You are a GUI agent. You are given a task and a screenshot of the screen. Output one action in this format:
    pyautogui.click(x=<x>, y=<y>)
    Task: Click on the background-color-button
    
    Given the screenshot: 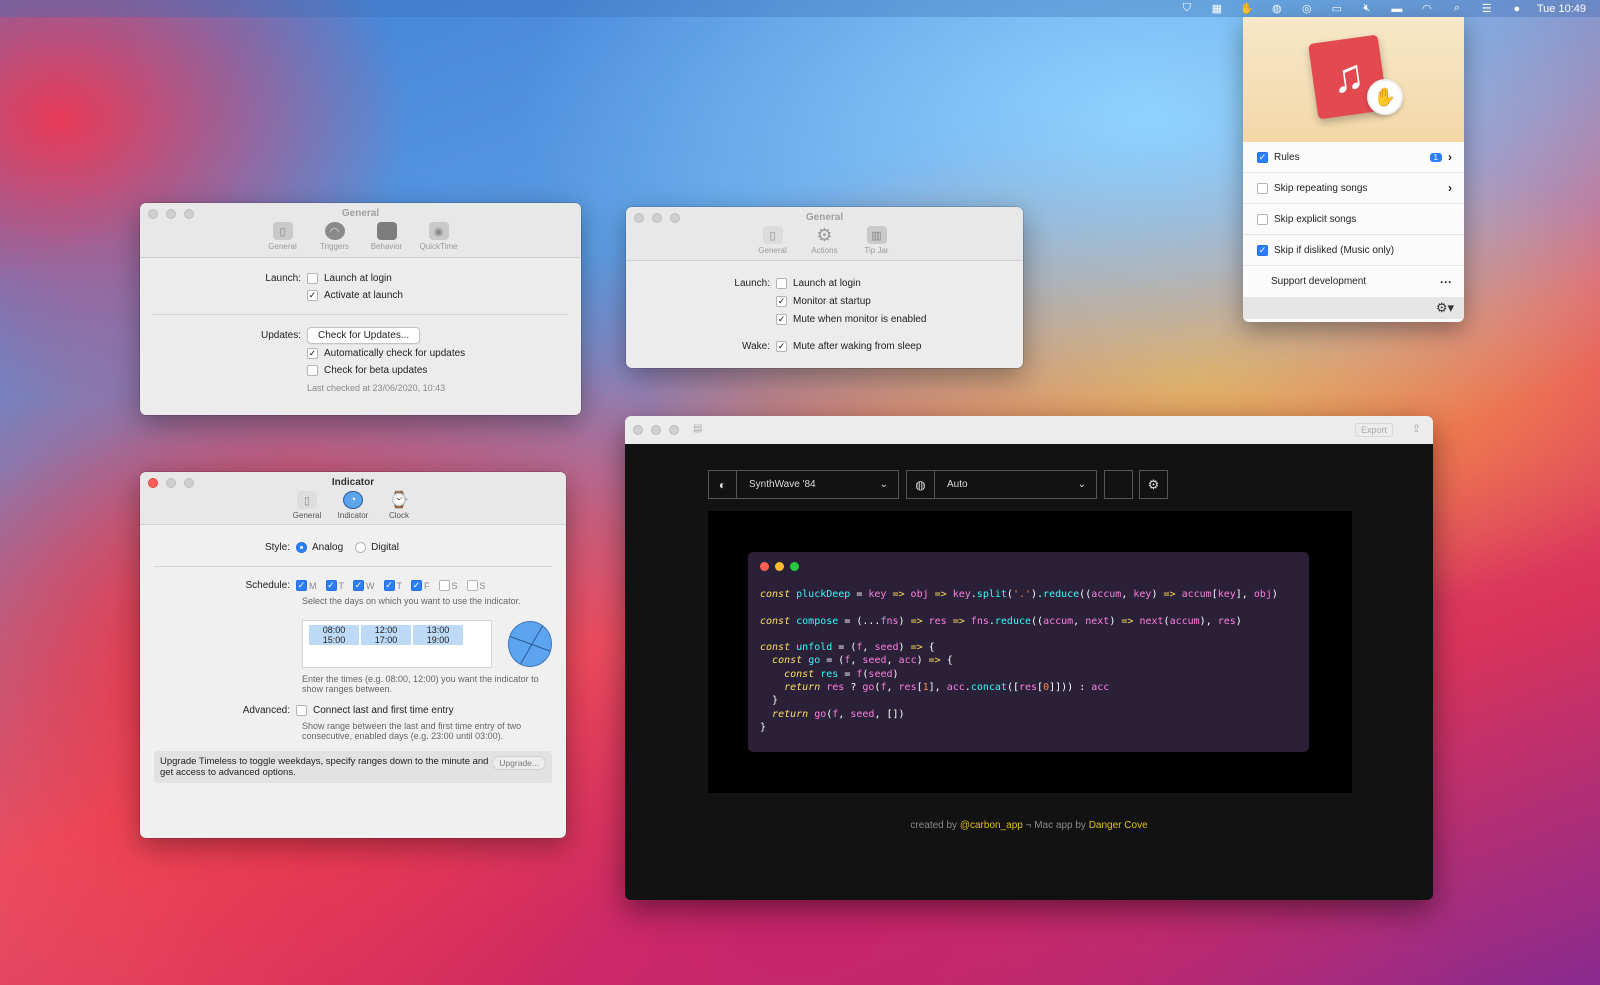 What is the action you would take?
    pyautogui.click(x=1118, y=484)
    